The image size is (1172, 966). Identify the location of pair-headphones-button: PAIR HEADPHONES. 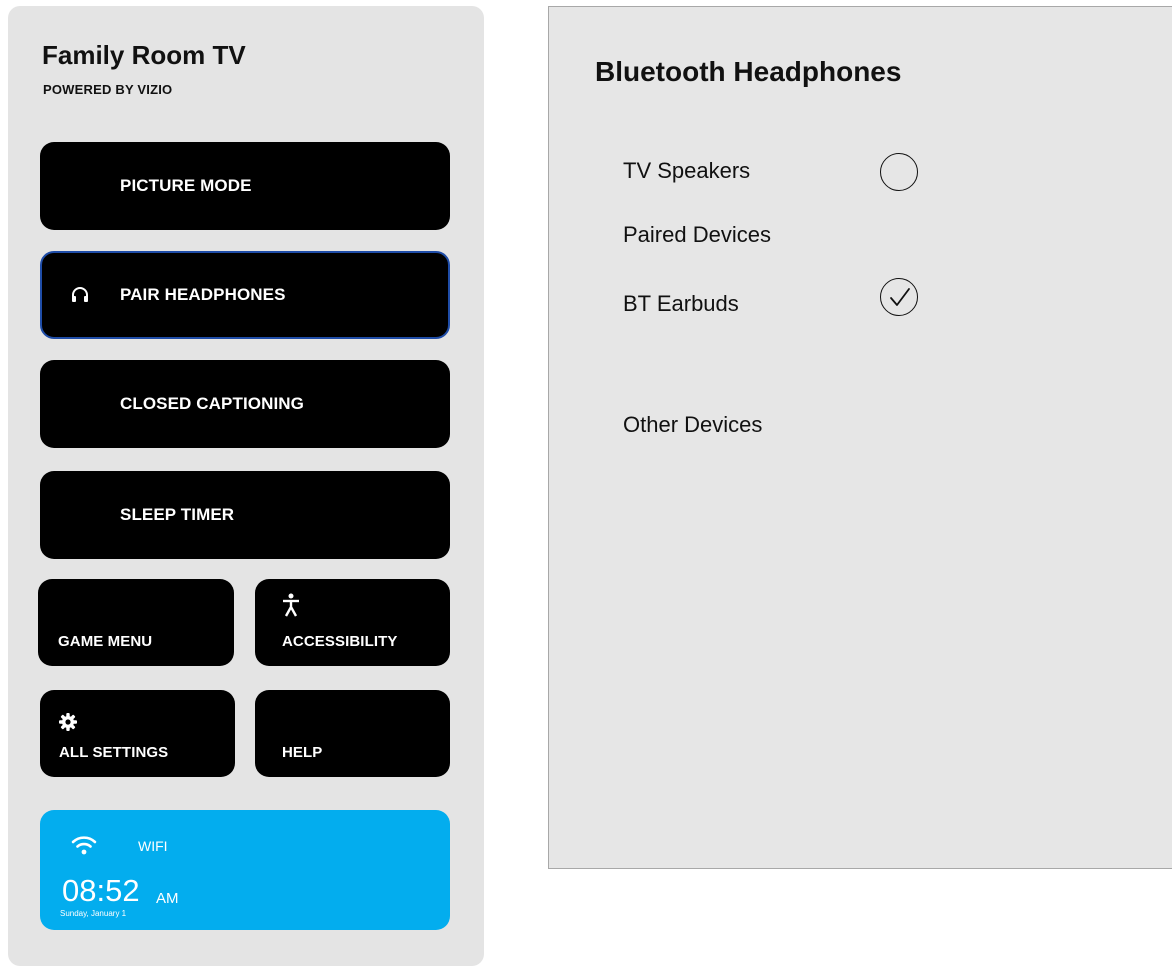
(245, 295).